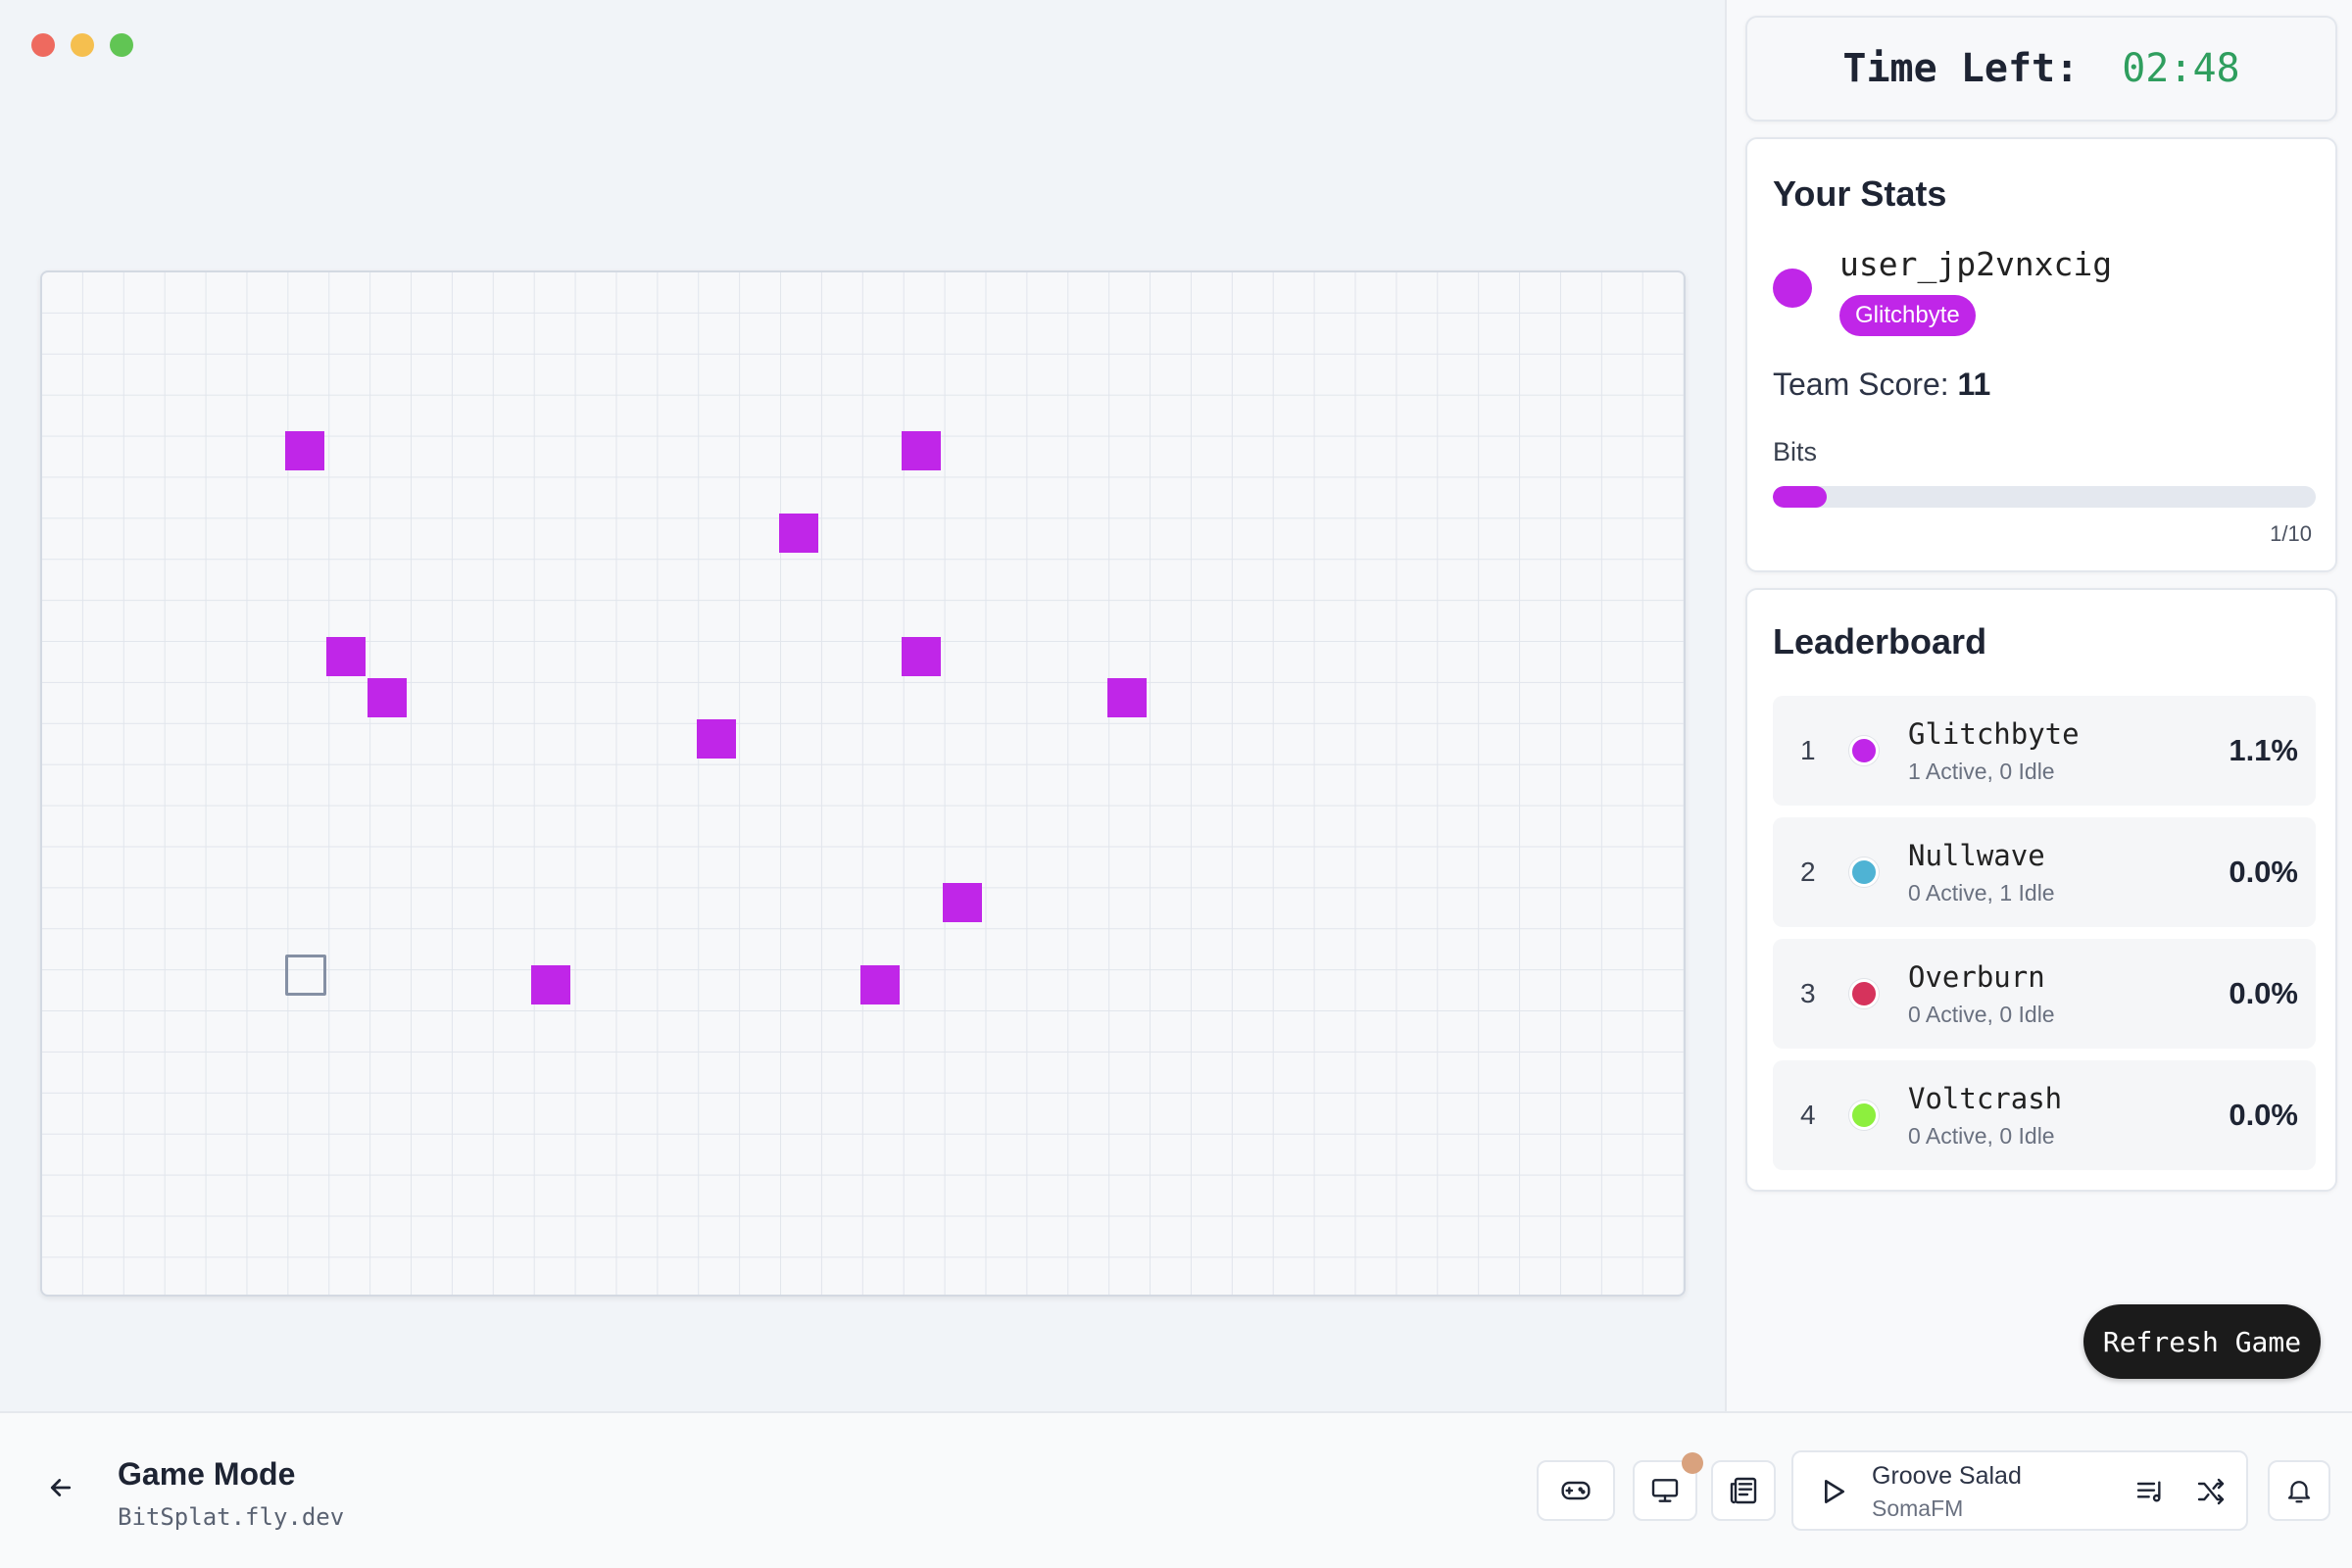 The height and width of the screenshot is (1568, 2352). What do you see at coordinates (2202, 1341) in the screenshot?
I see `refresh-game-button: Refresh Game` at bounding box center [2202, 1341].